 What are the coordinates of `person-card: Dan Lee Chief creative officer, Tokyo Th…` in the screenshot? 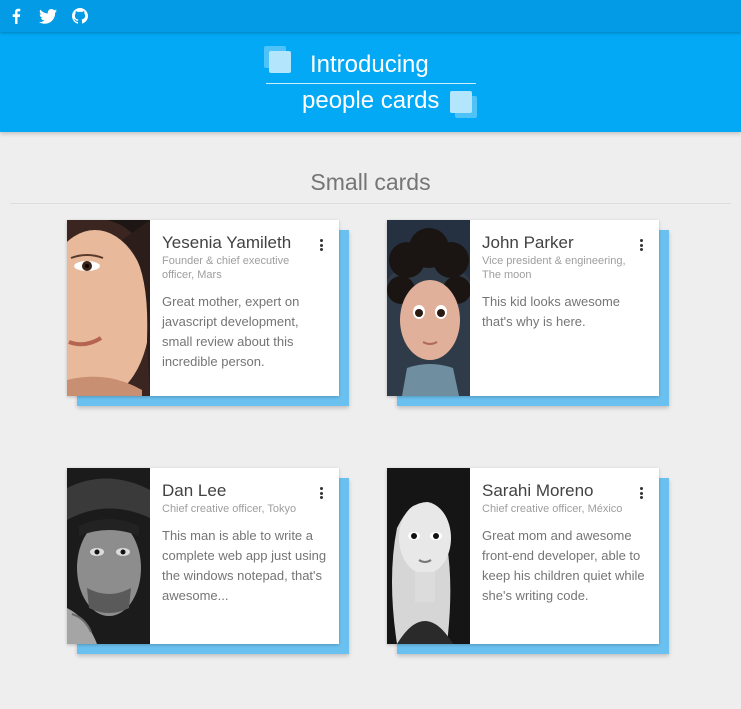 It's located at (208, 561).